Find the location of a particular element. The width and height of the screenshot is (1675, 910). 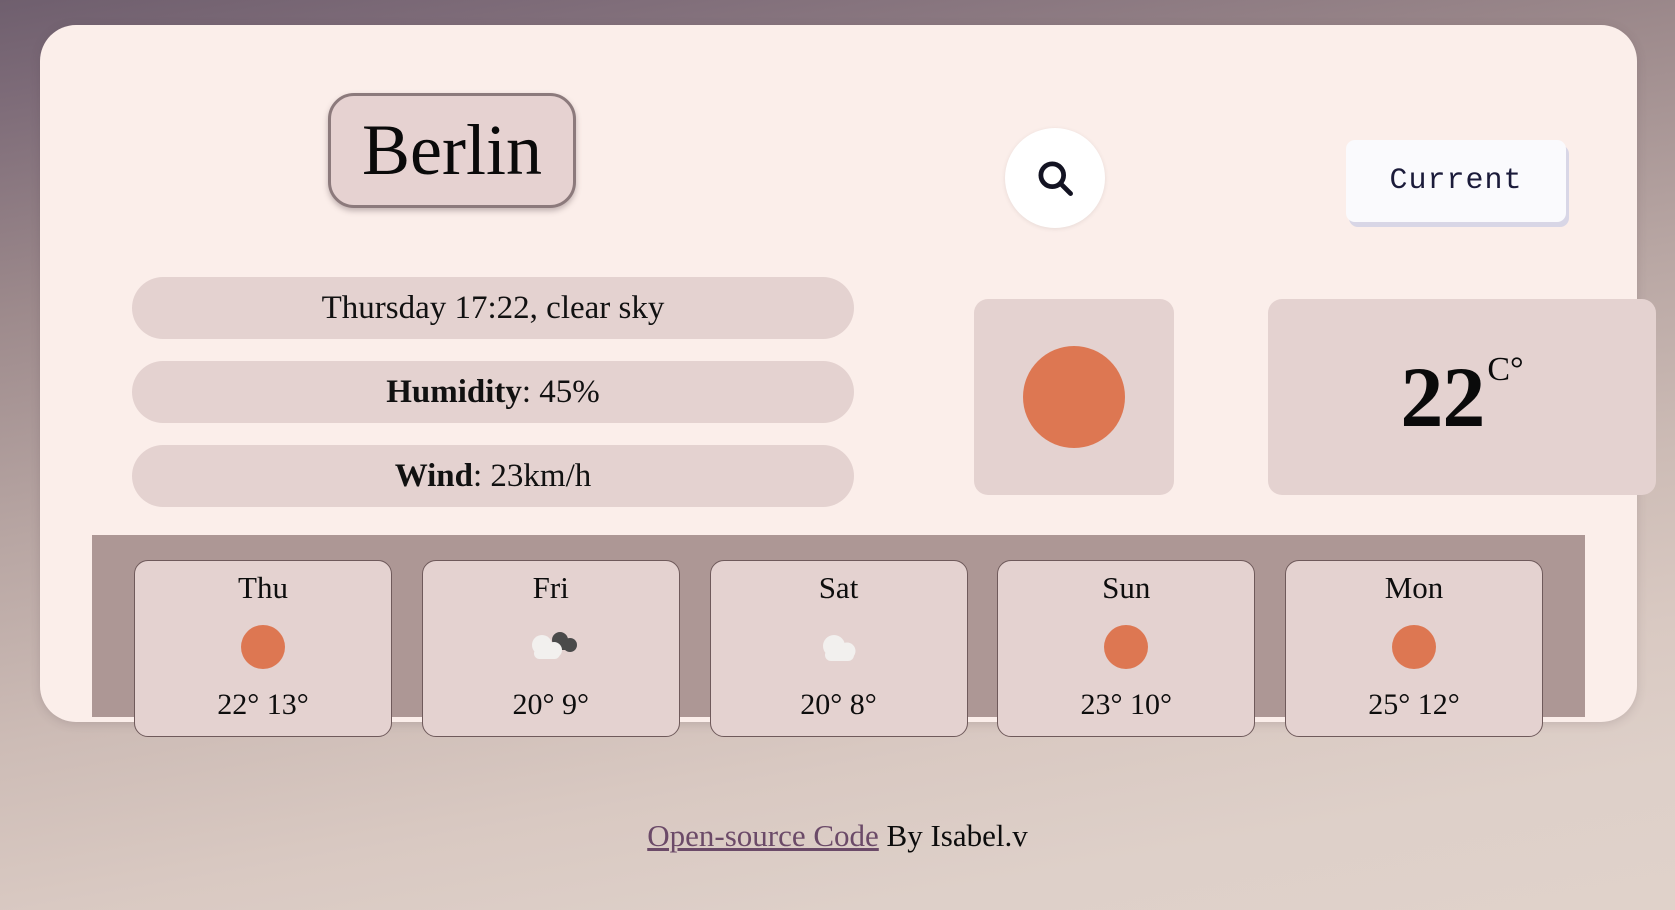

wind-label: Wind is located at coordinates (433, 475).